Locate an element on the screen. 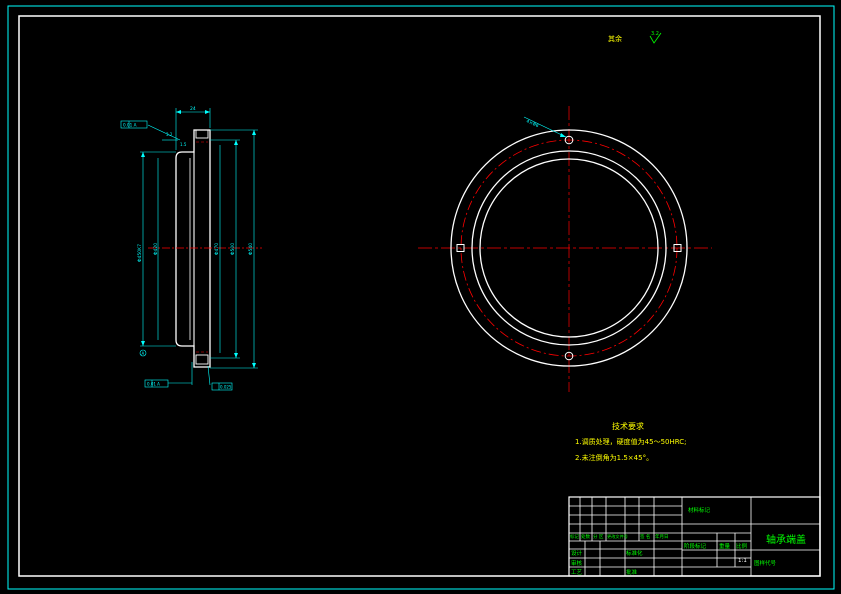 The image size is (841, 594). drawing-code-label: 图样代号 is located at coordinates (765, 563).